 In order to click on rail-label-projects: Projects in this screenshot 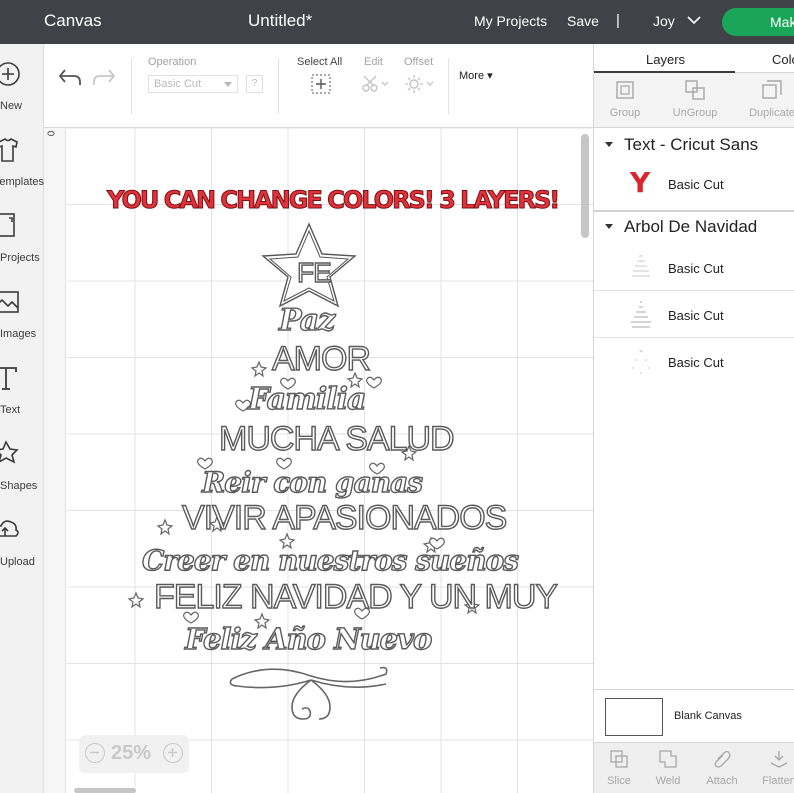, I will do `click(20, 258)`.